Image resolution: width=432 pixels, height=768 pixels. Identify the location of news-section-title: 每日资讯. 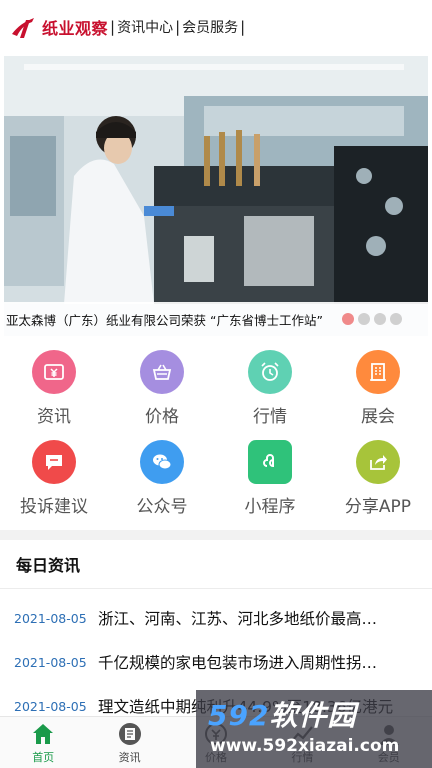
(48, 565).